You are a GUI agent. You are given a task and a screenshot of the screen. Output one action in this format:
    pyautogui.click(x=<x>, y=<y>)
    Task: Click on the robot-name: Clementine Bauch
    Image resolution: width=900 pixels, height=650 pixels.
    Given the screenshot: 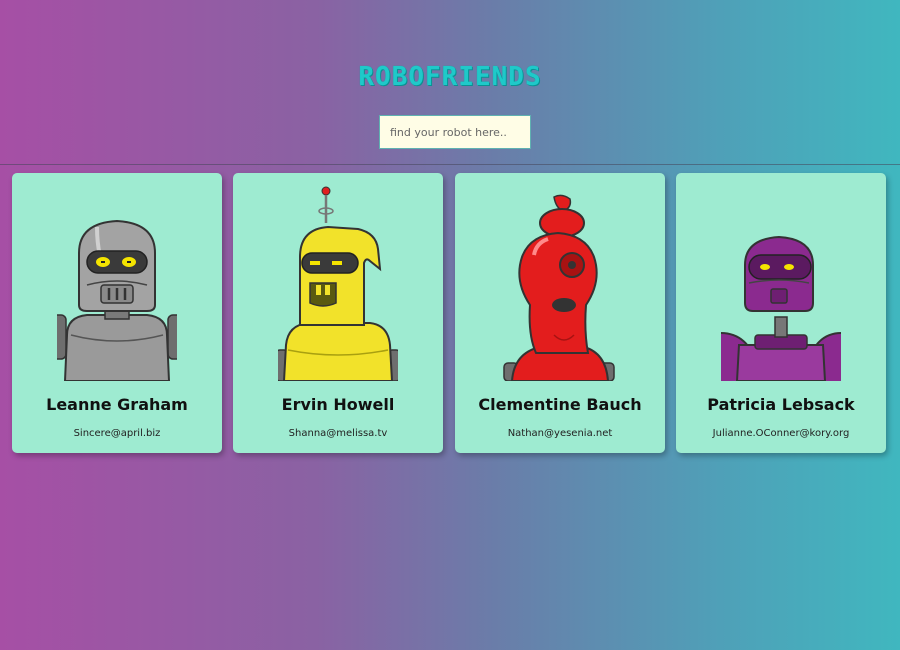 What is the action you would take?
    pyautogui.click(x=560, y=404)
    